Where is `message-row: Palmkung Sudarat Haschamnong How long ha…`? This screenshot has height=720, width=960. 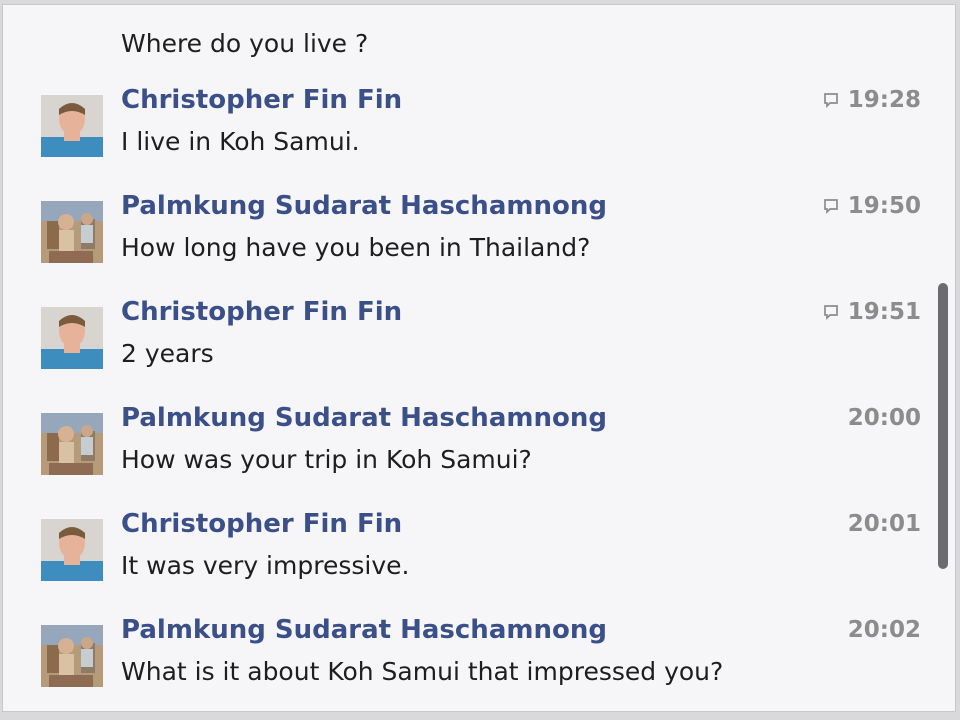 message-row: Palmkung Sudarat Haschamnong How long ha… is located at coordinates (468, 233).